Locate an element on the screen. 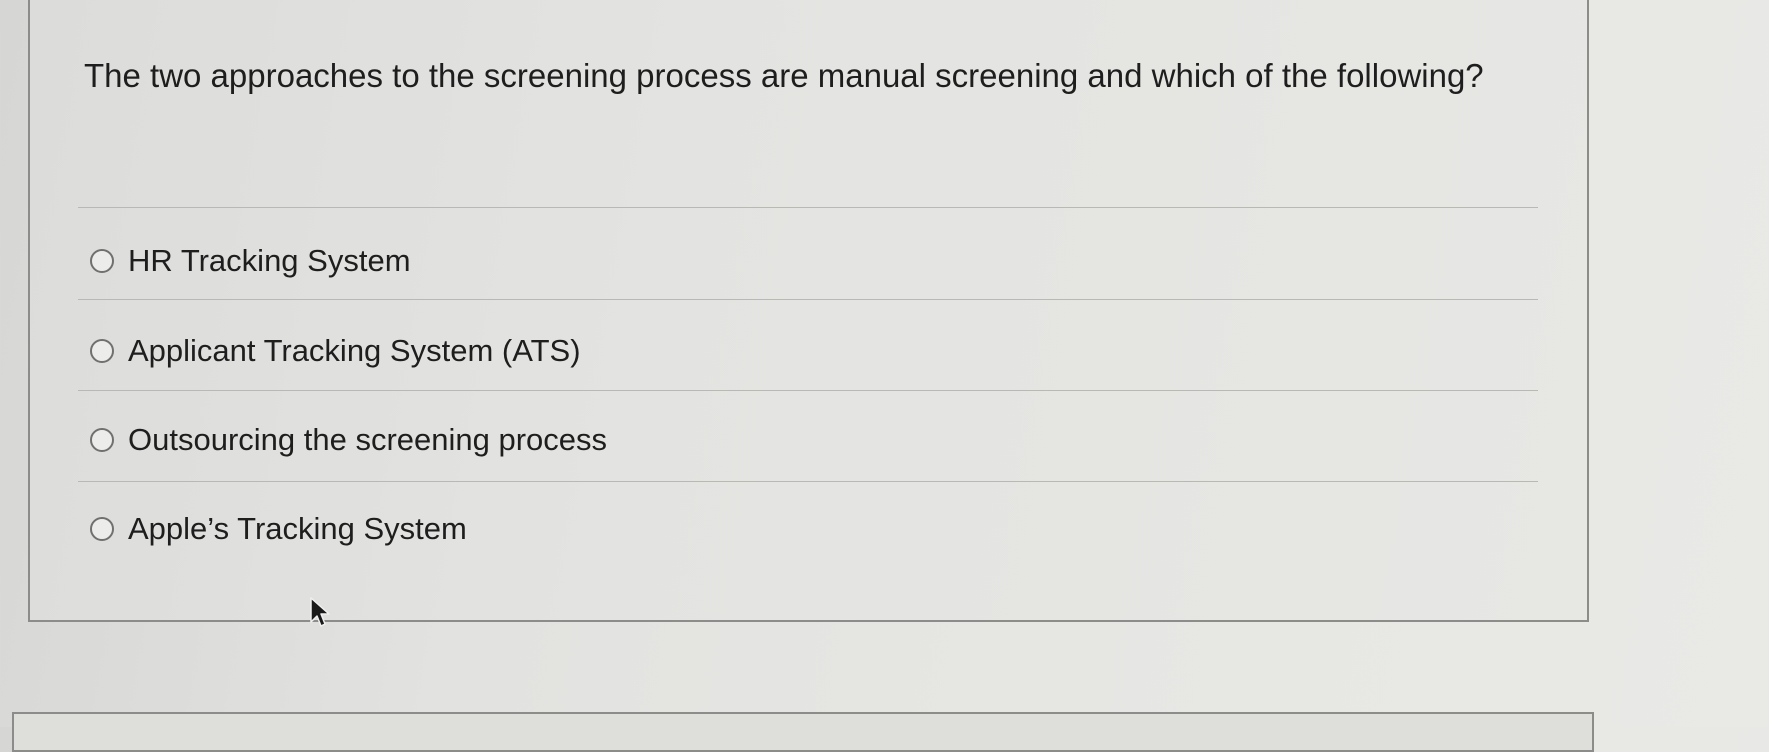  next-question-card is located at coordinates (803, 732).